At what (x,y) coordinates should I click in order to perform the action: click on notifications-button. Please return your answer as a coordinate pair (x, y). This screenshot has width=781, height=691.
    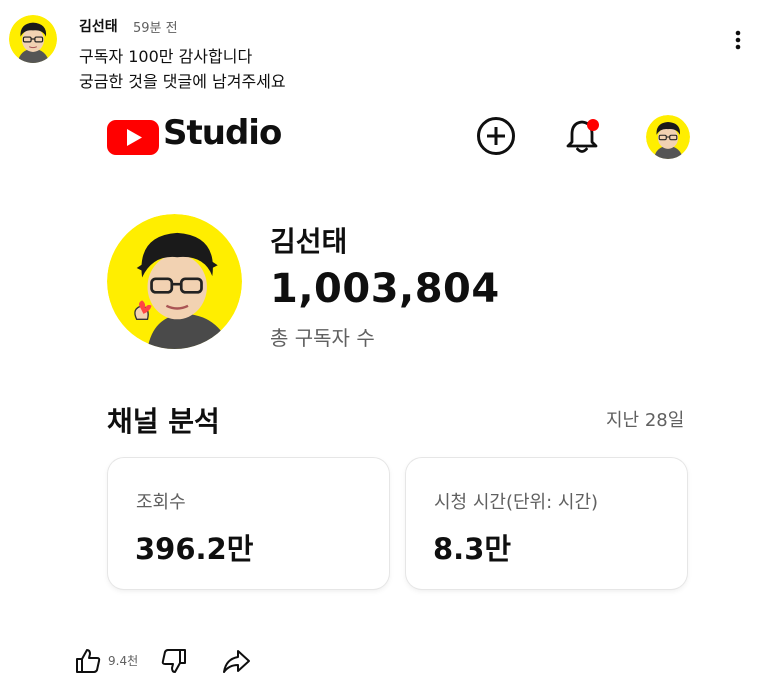
    Looking at the image, I should click on (582, 136).